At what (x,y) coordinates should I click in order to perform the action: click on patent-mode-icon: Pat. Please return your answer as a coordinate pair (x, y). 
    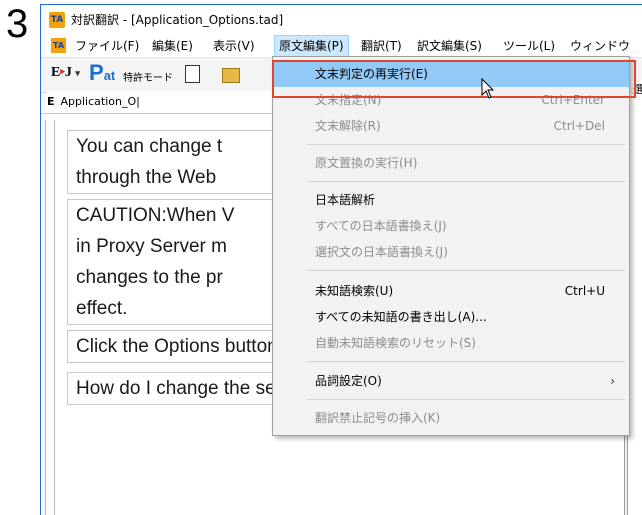
    Looking at the image, I should click on (102, 74).